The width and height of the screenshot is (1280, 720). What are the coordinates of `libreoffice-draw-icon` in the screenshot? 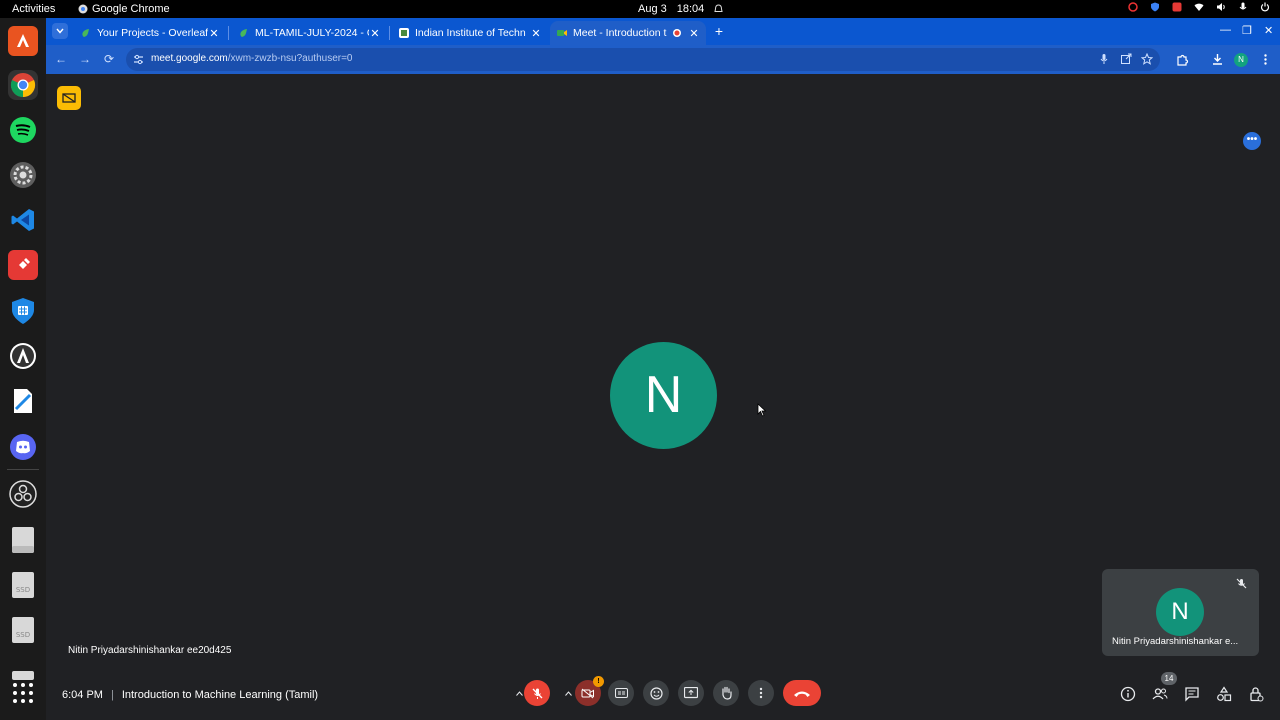 It's located at (23, 401).